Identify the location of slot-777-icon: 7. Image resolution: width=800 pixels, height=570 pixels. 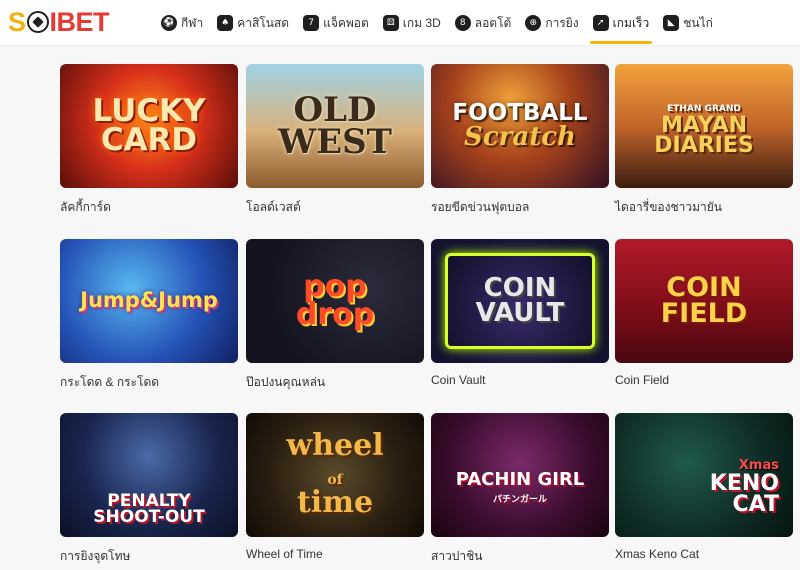
(311, 23).